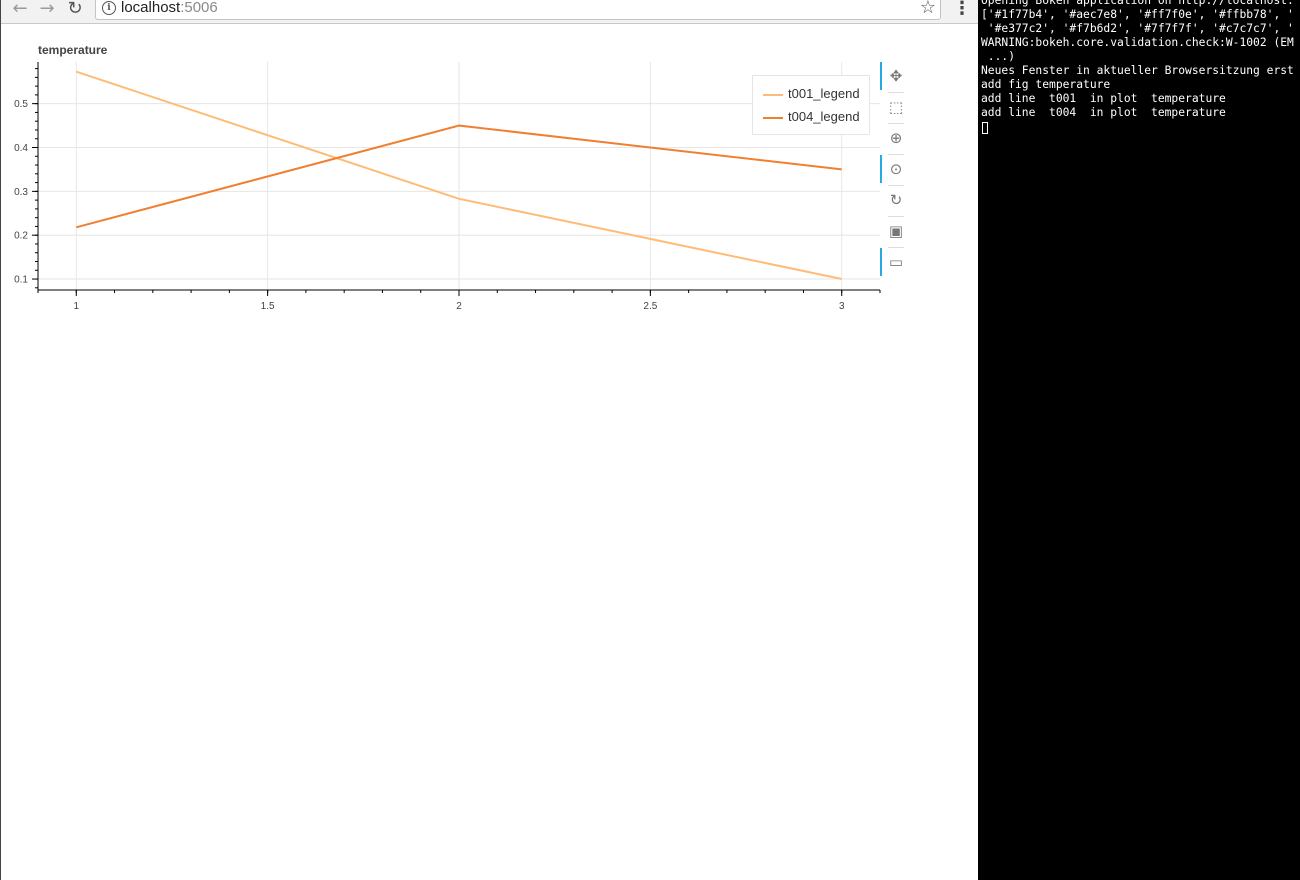 The image size is (1300, 880). I want to click on terminal-line: add line t004 in plot temperature, so click(1103, 112).